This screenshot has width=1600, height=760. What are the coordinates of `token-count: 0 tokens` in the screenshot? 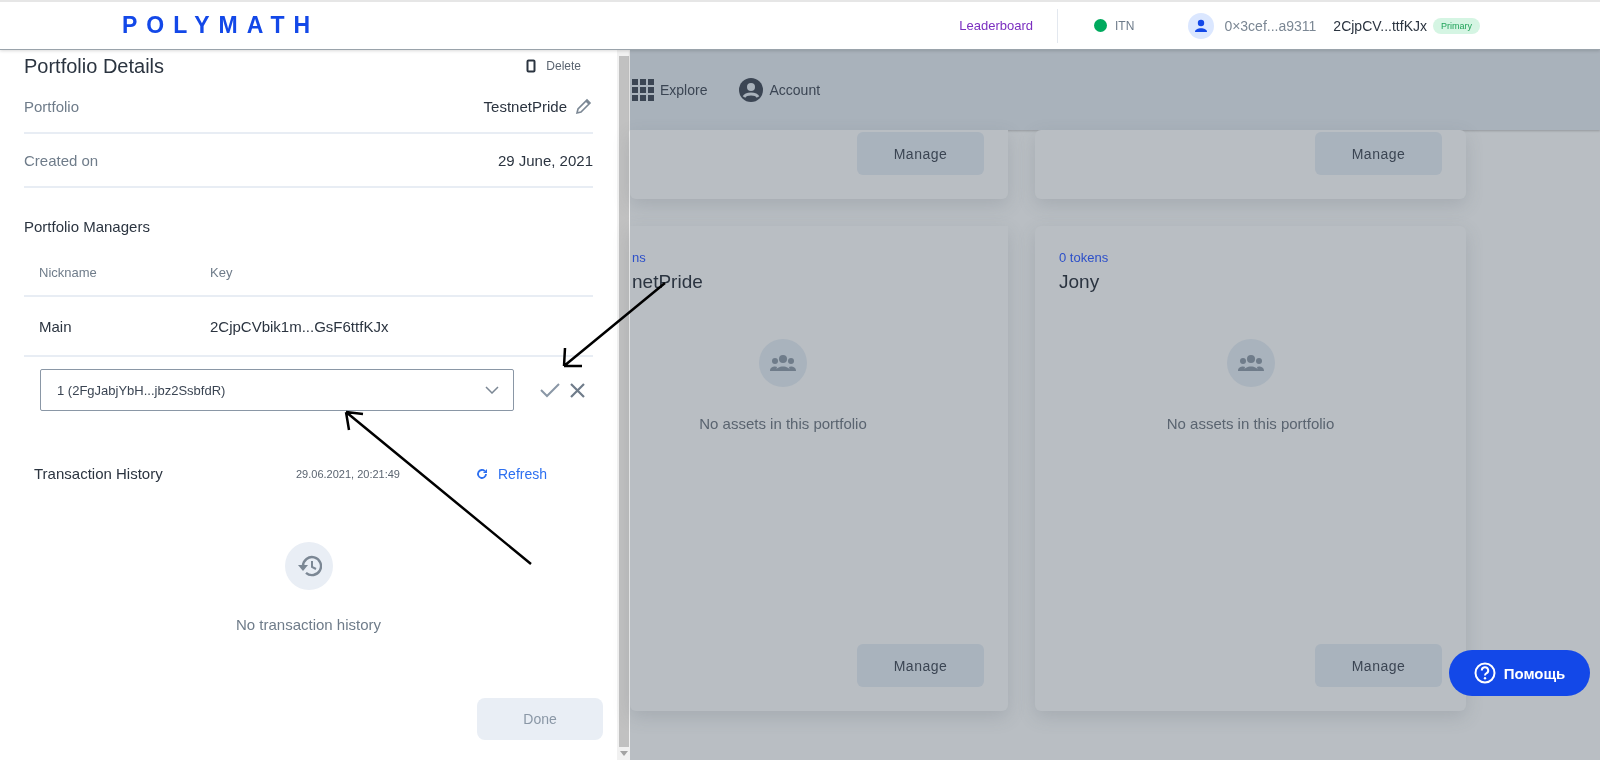 It's located at (1084, 257).